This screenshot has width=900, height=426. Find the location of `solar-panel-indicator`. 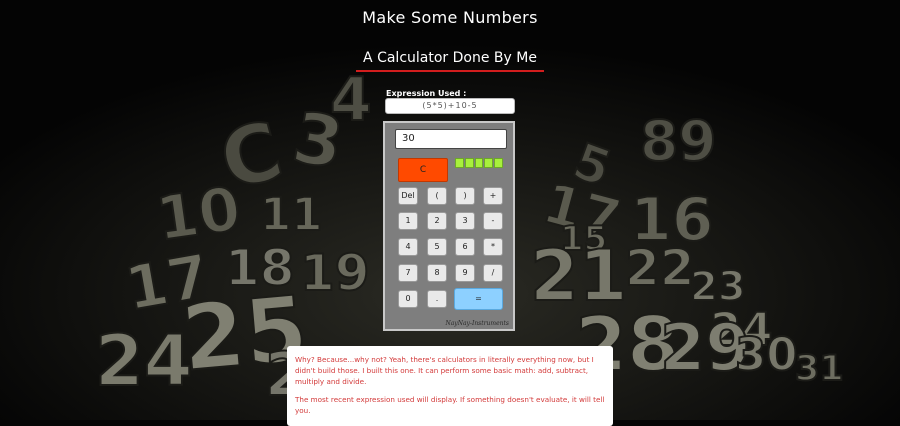

solar-panel-indicator is located at coordinates (479, 163).